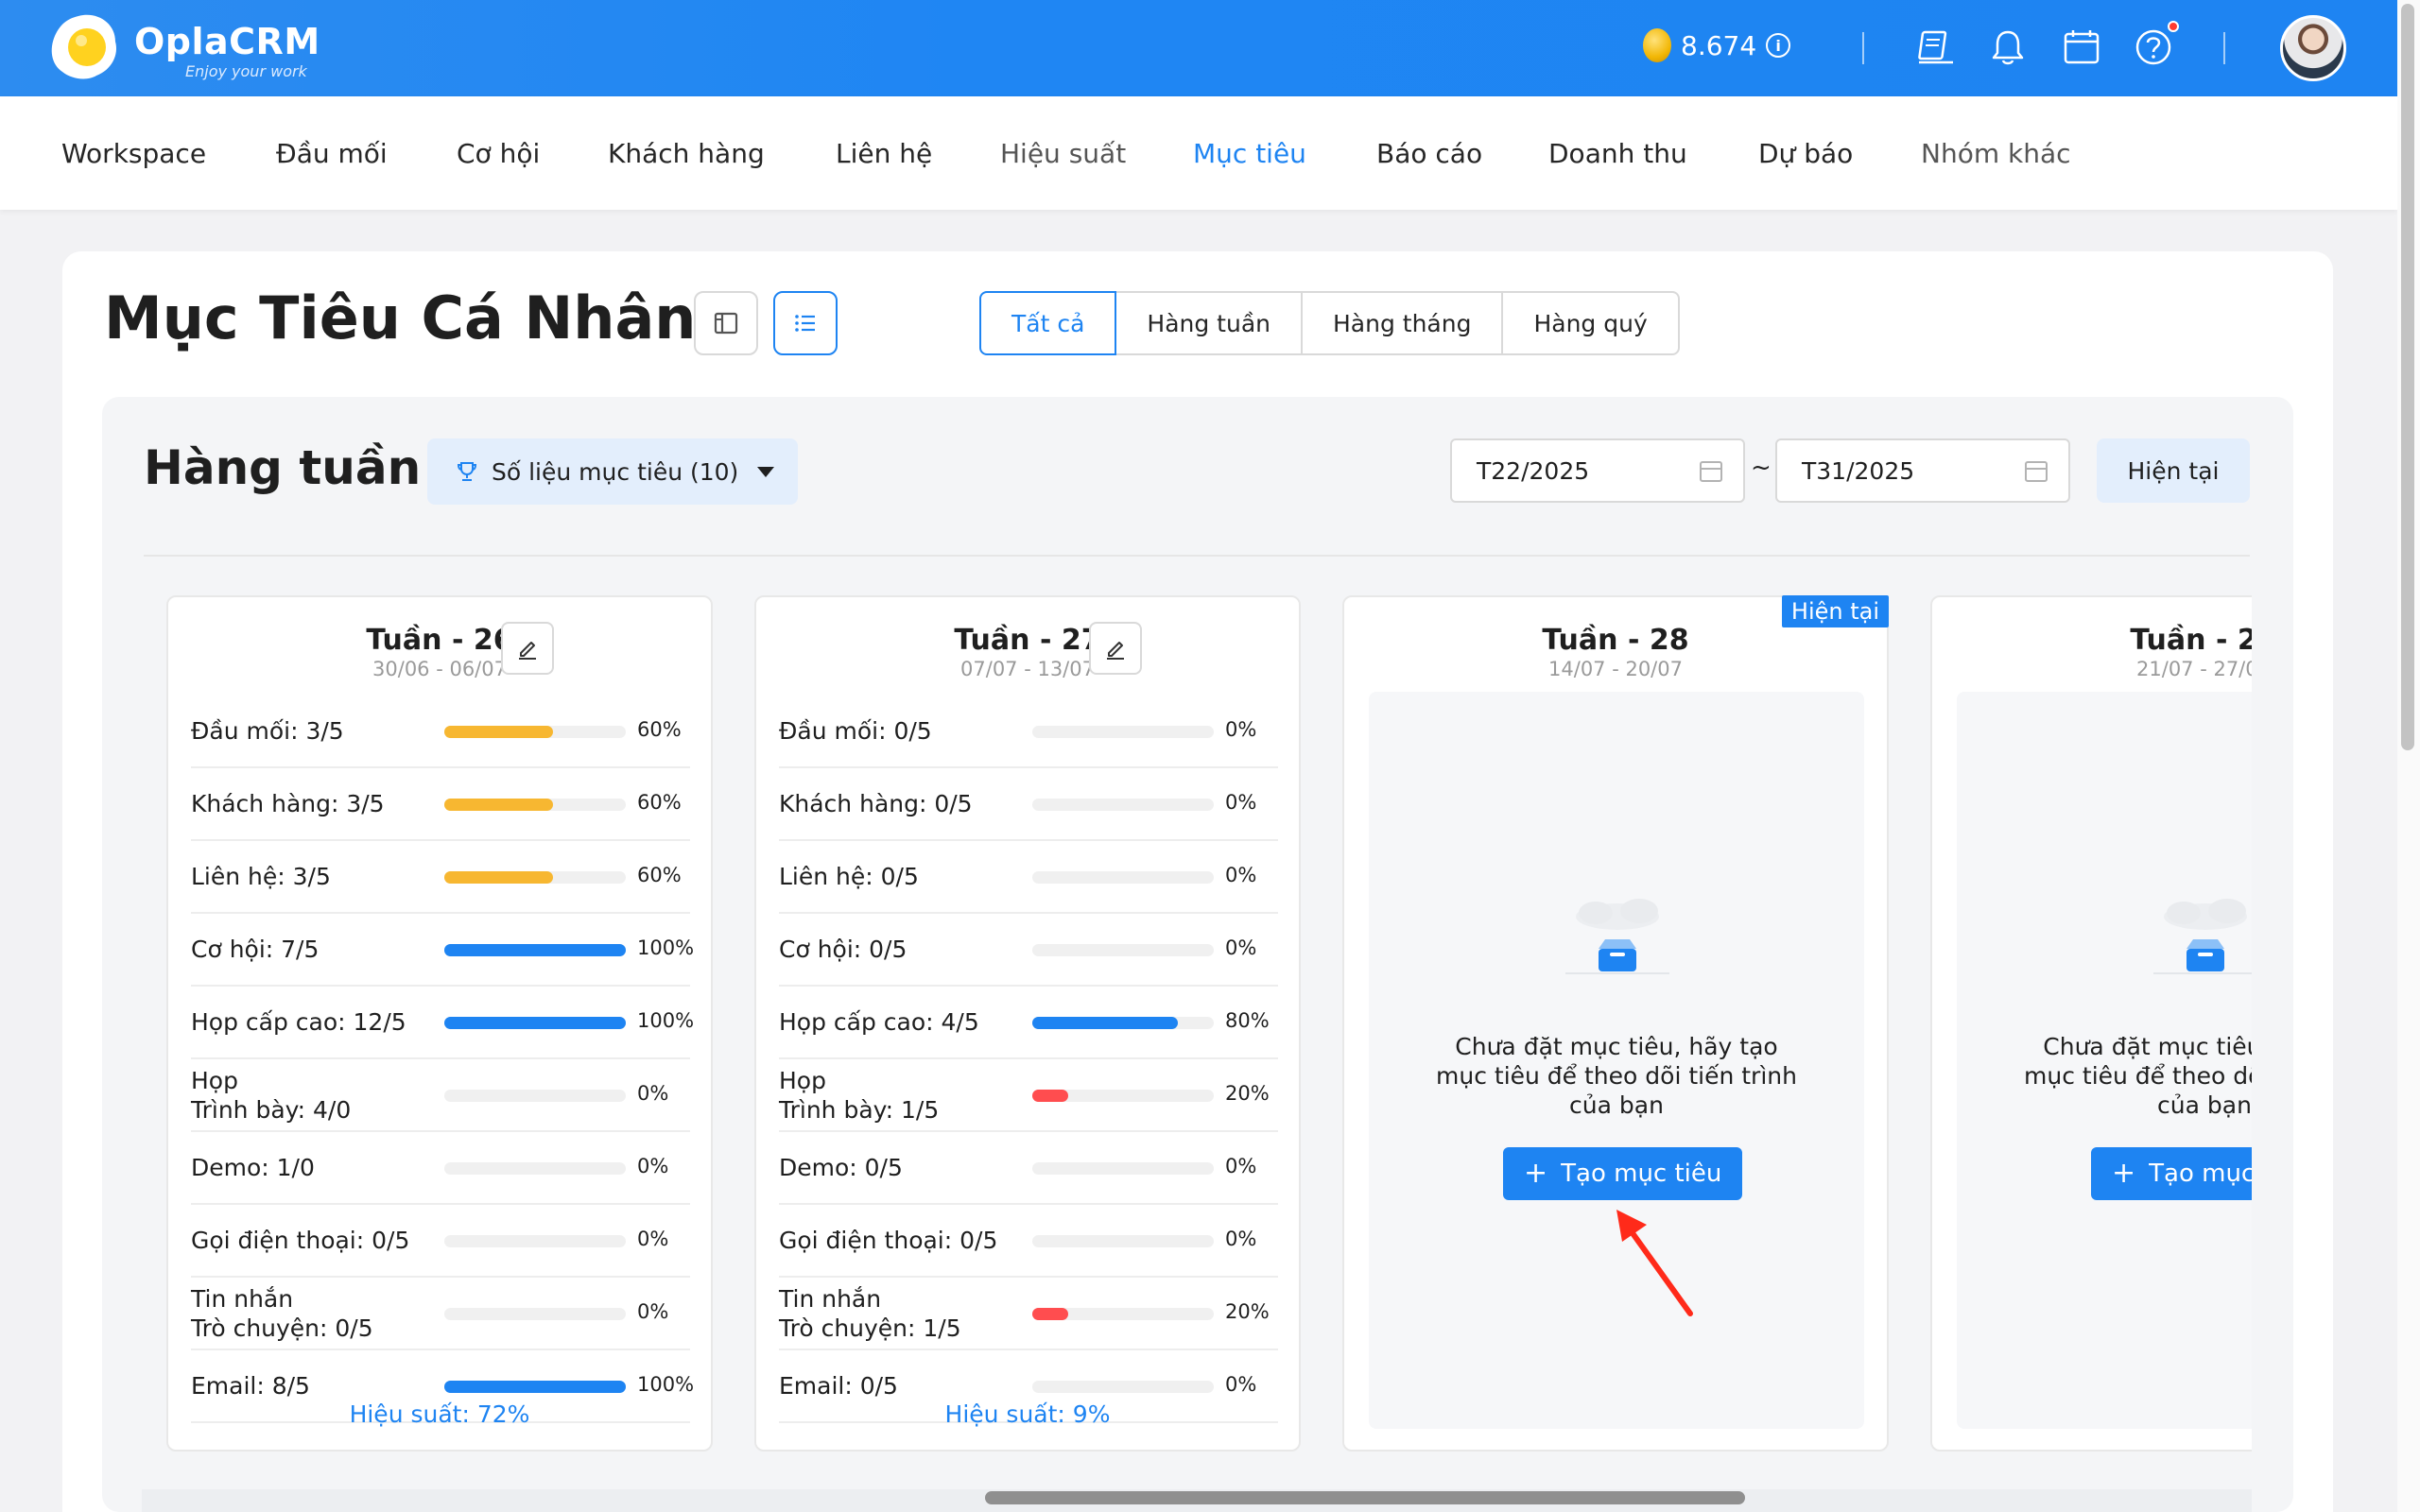  I want to click on cards-scrollbar-thumb, so click(1365, 1497).